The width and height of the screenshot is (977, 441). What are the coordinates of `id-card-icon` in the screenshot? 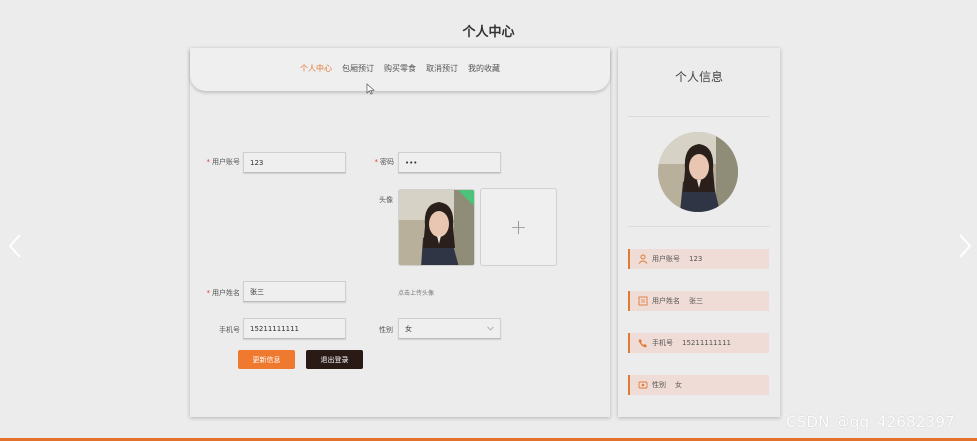 It's located at (643, 301).